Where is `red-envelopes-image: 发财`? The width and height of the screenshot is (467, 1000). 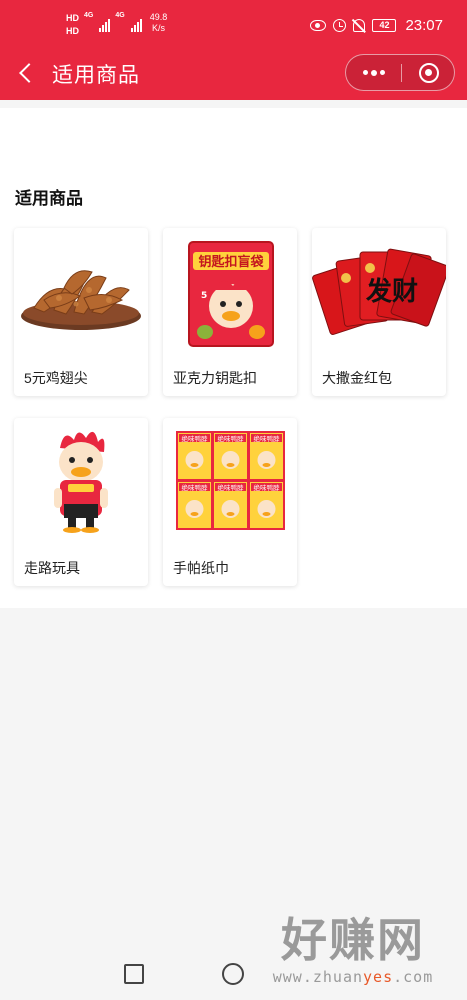 red-envelopes-image: 发财 is located at coordinates (379, 291).